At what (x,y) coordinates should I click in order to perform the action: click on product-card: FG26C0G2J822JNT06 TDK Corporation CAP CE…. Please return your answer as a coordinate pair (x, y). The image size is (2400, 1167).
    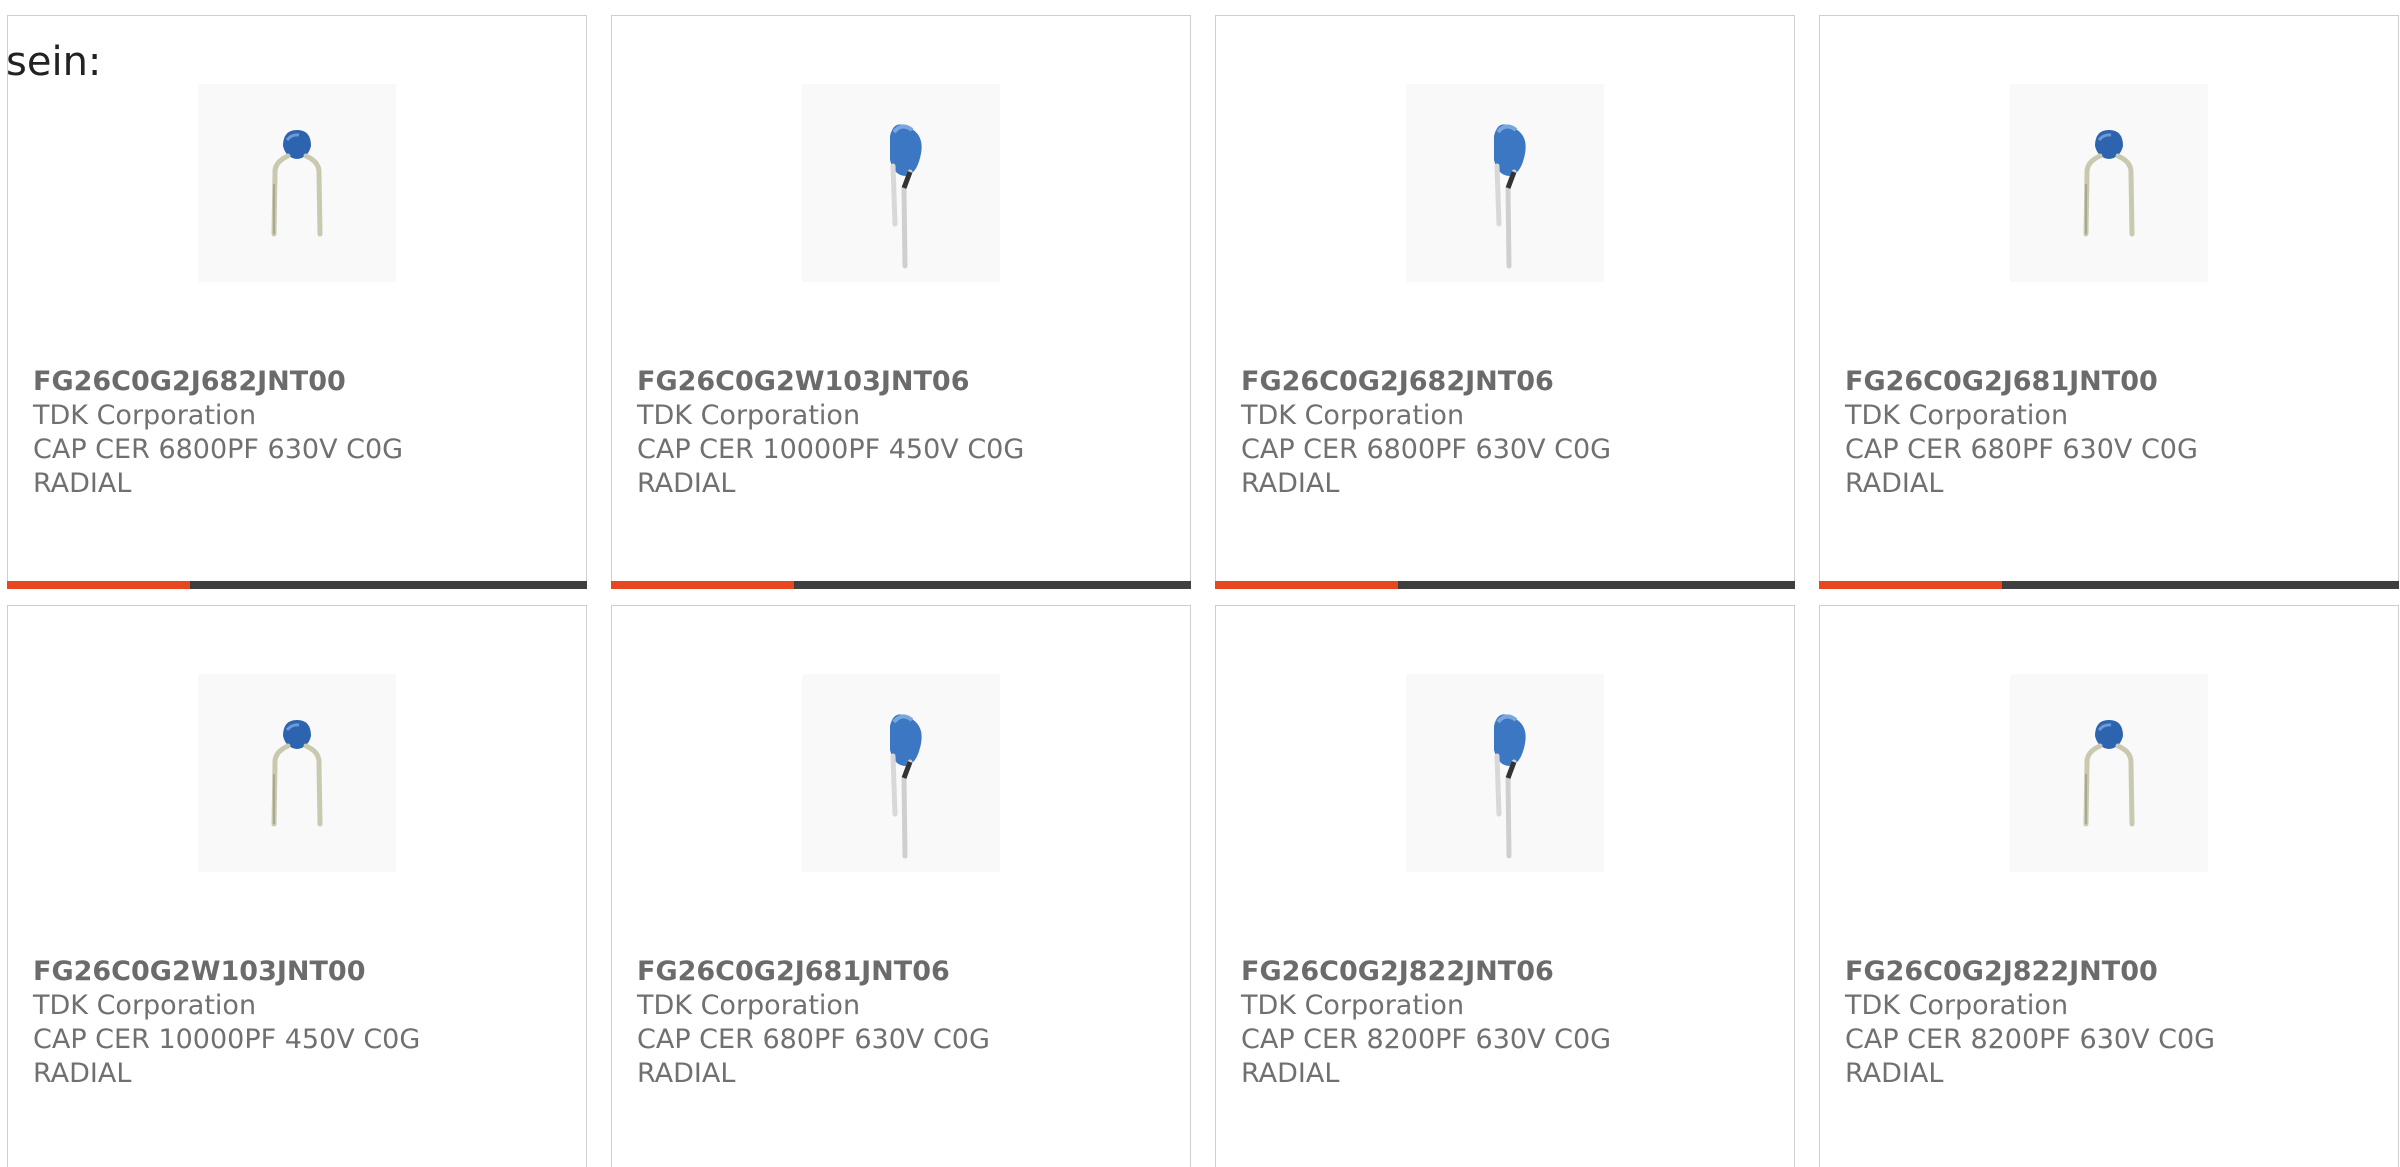
    Looking at the image, I should click on (1505, 886).